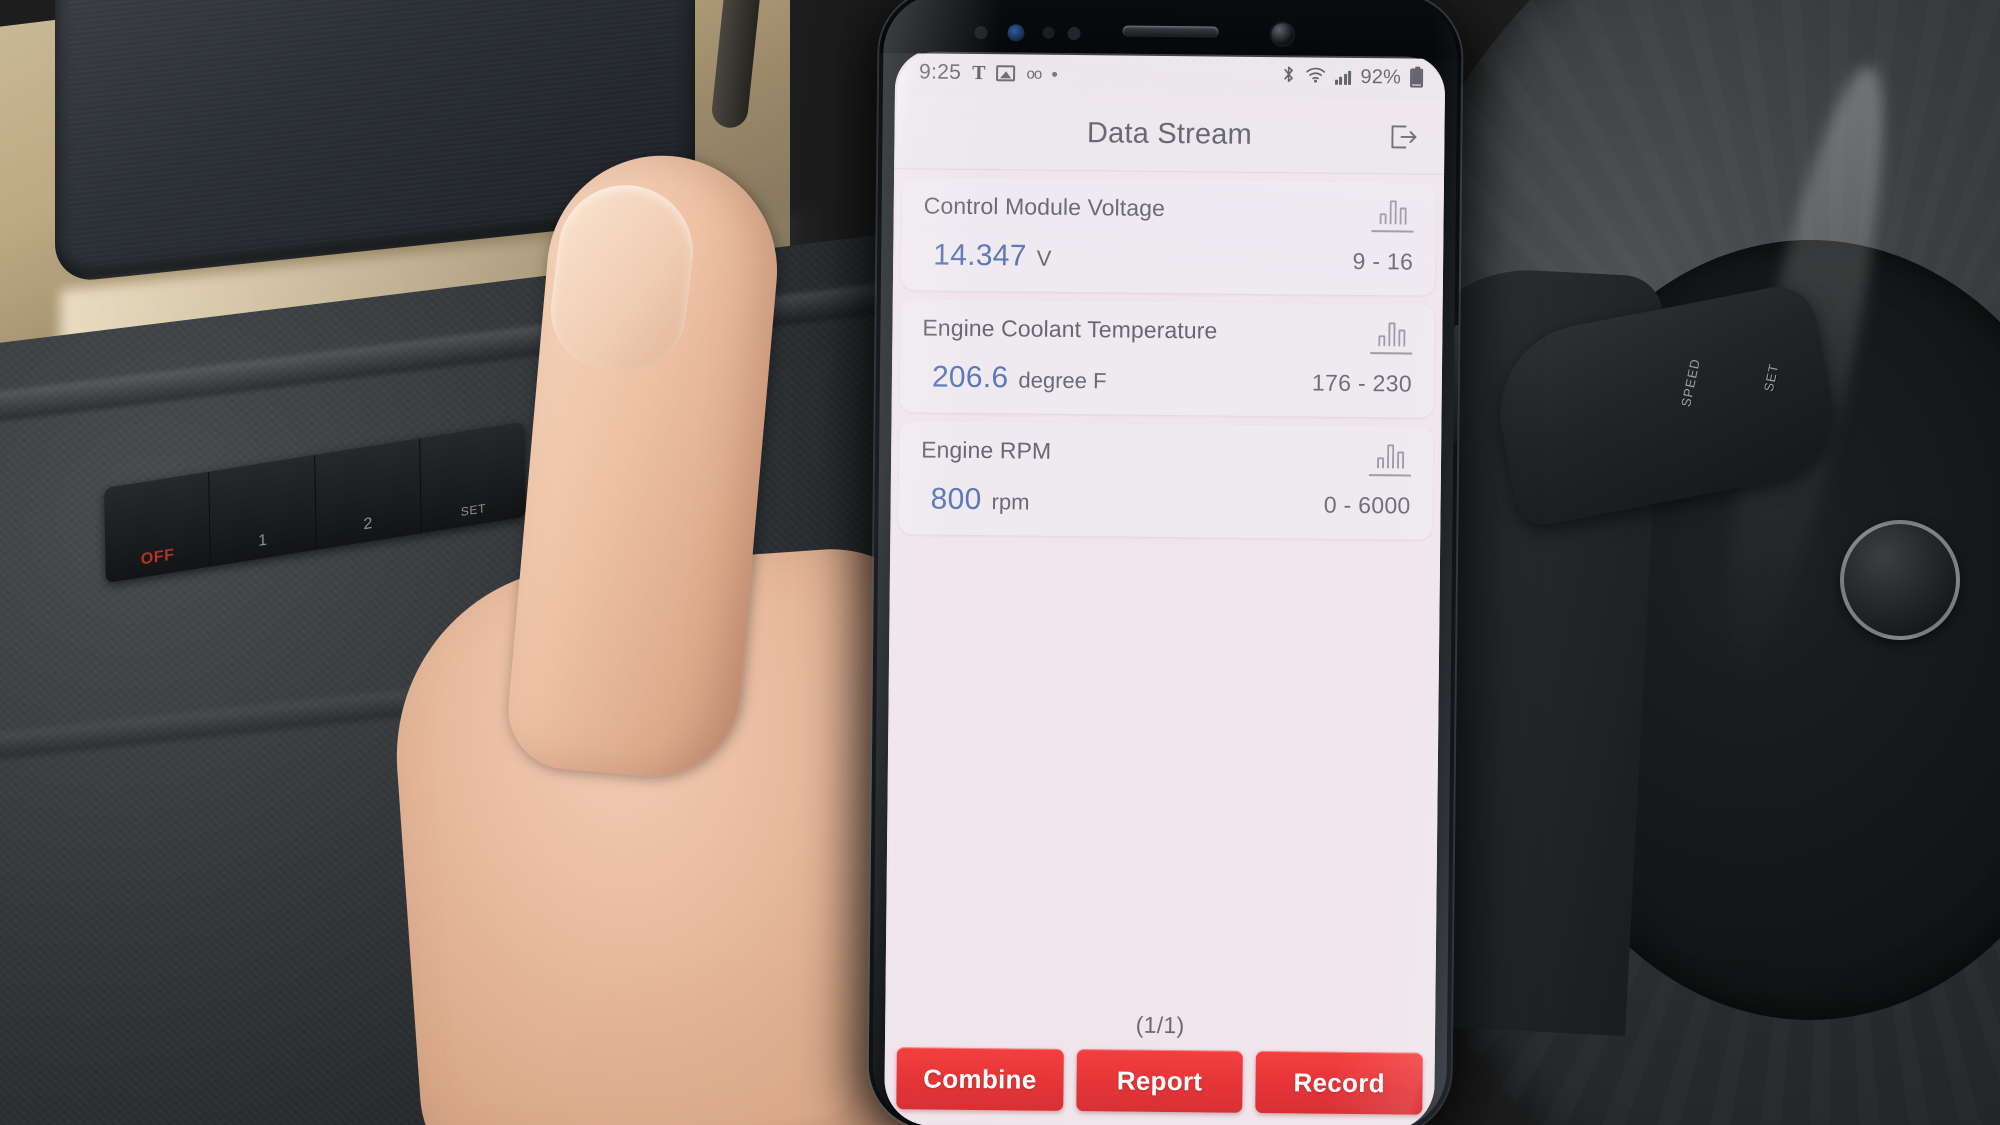  I want to click on pid-value: 14.347, so click(980, 255).